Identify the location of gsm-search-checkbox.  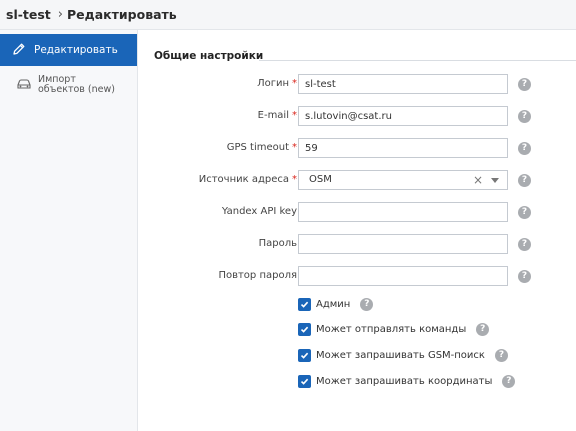
(304, 355).